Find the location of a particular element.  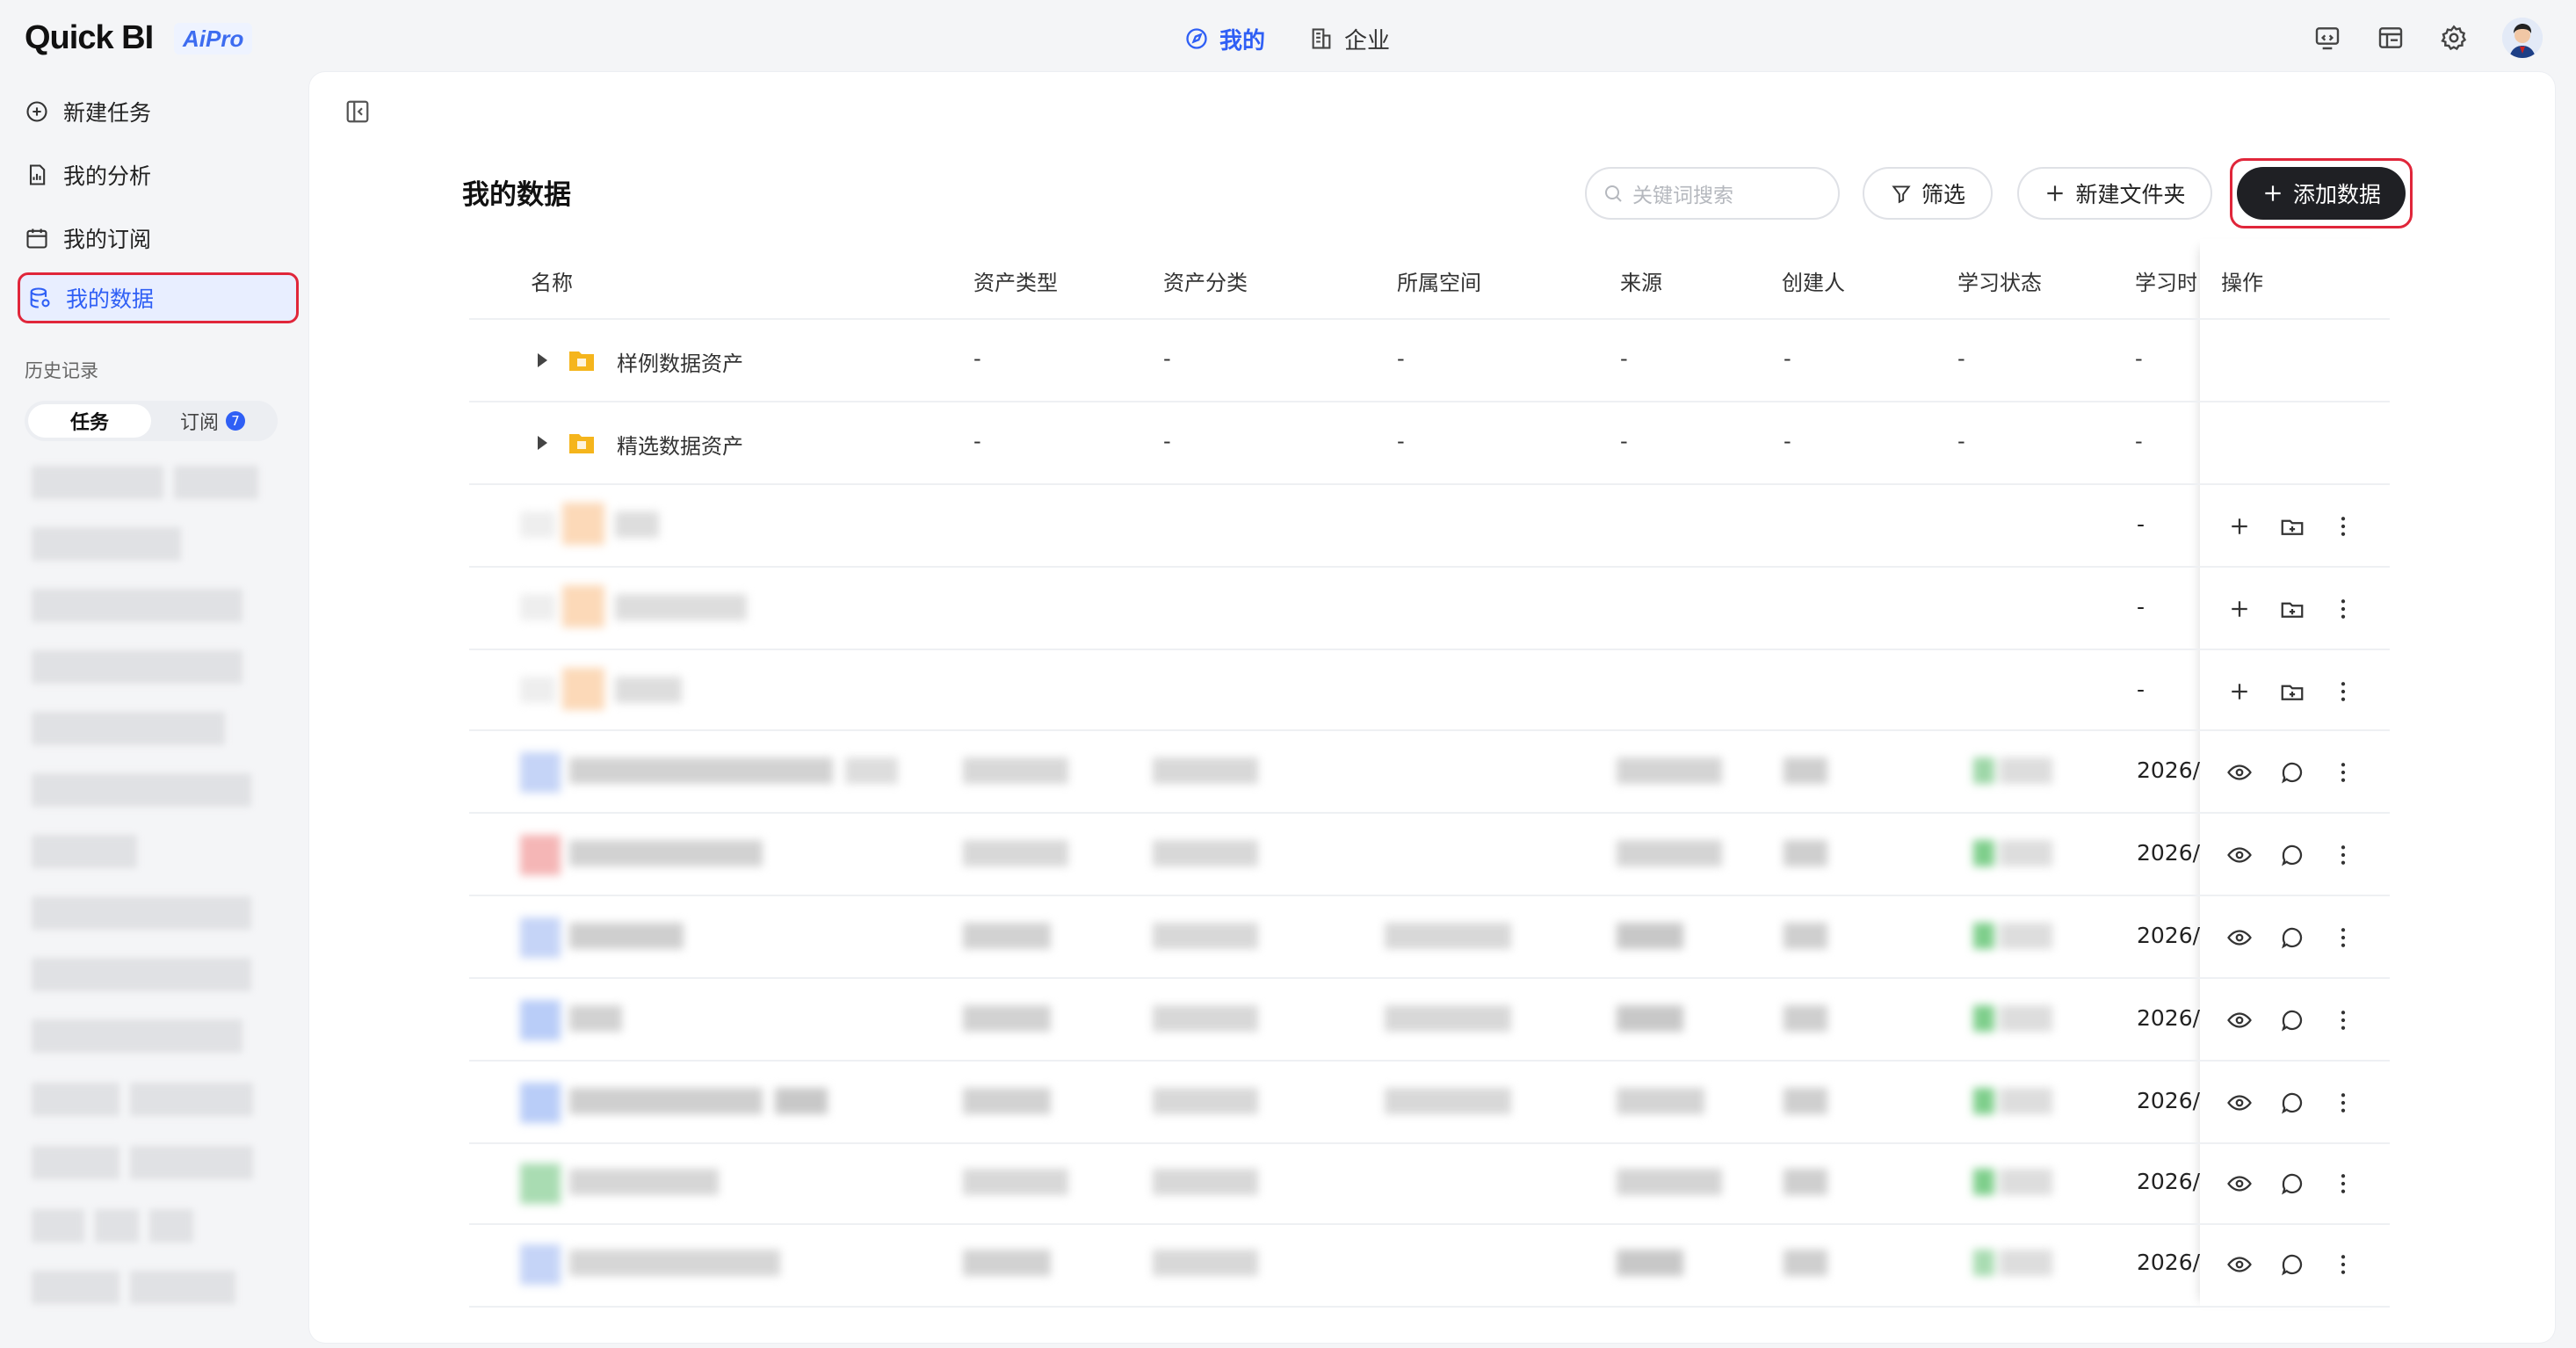

column-header-source: 来源 is located at coordinates (1641, 280).